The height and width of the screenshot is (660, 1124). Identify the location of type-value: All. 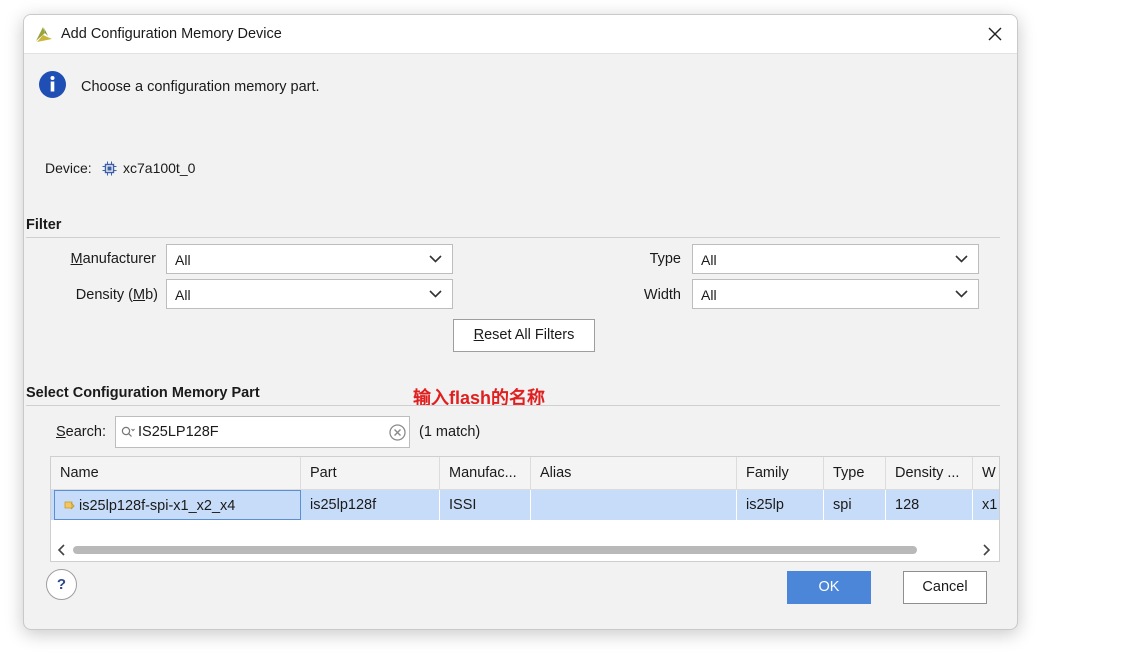
(709, 260).